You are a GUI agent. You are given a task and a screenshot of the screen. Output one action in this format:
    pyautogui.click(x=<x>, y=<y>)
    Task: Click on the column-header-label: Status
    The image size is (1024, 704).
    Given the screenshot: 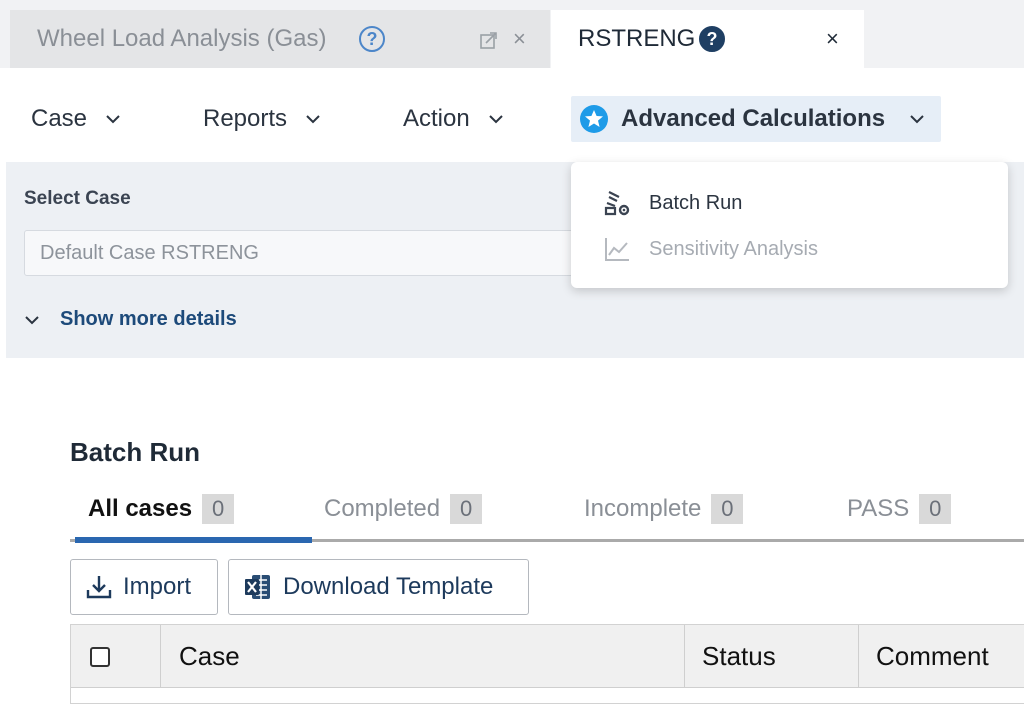 What is the action you would take?
    pyautogui.click(x=739, y=656)
    